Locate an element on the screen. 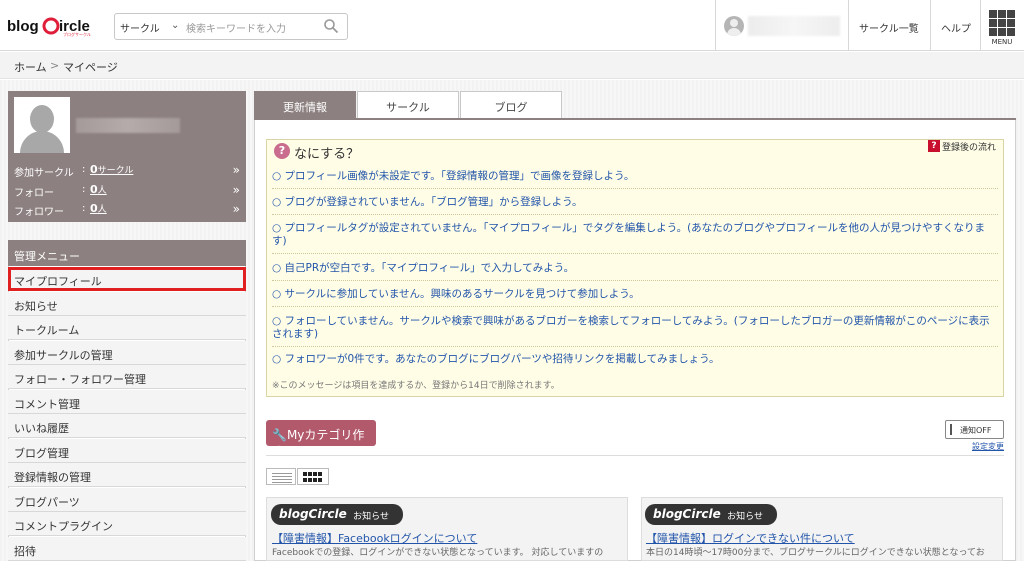 The height and width of the screenshot is (561, 1024). blogcircle-logo: blog ircle ブログサークル is located at coordinates (53, 26).